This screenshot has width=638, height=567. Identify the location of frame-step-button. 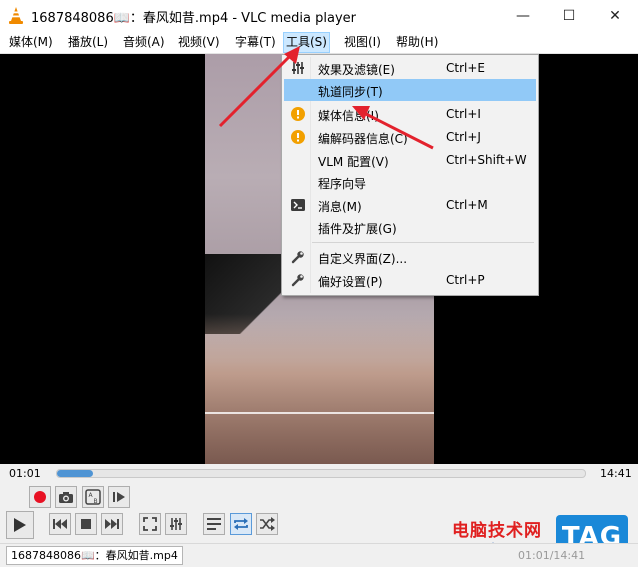
(119, 497).